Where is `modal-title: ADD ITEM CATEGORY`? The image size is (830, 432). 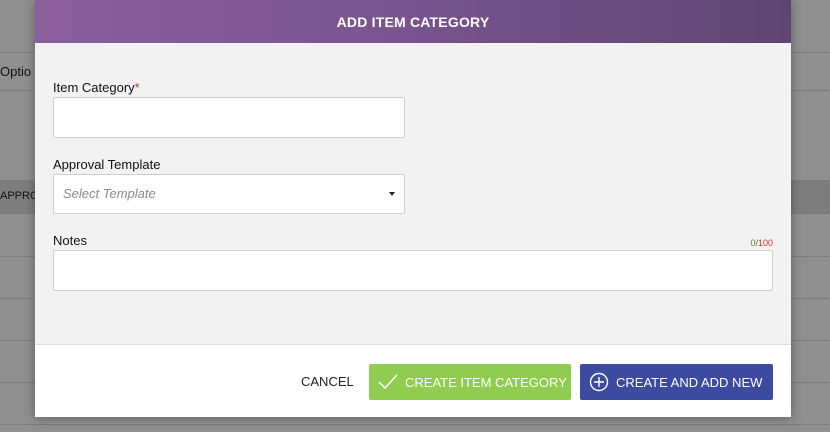
modal-title: ADD ITEM CATEGORY is located at coordinates (413, 21).